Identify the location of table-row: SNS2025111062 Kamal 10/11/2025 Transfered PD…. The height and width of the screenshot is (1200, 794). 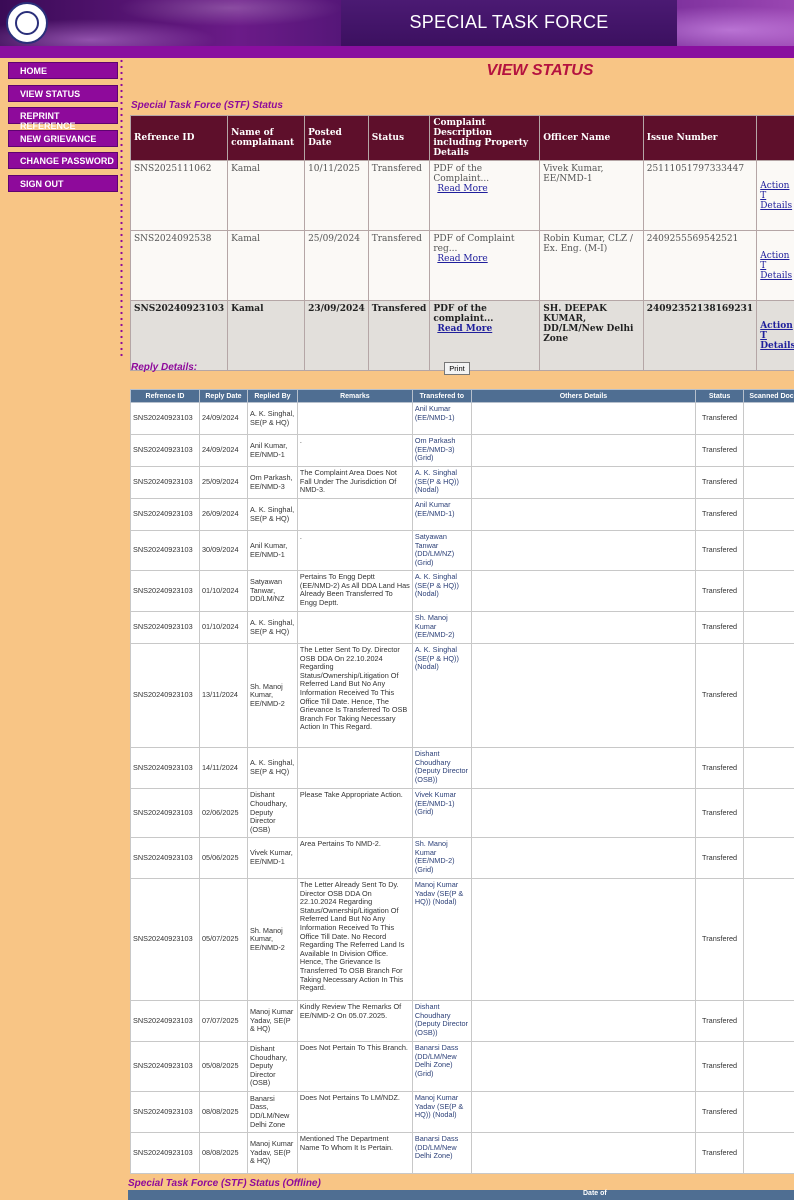
(461, 195).